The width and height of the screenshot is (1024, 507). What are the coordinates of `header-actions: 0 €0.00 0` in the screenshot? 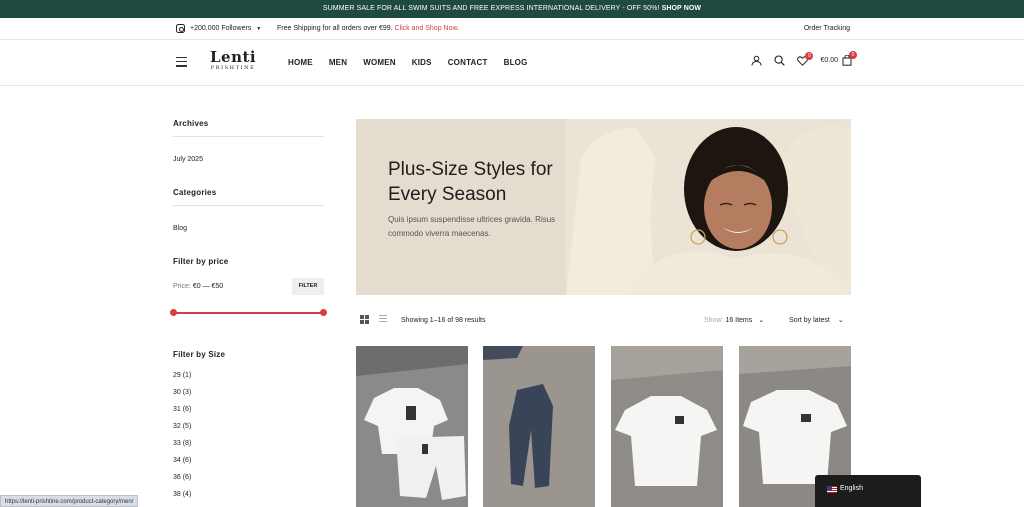 It's located at (804, 58).